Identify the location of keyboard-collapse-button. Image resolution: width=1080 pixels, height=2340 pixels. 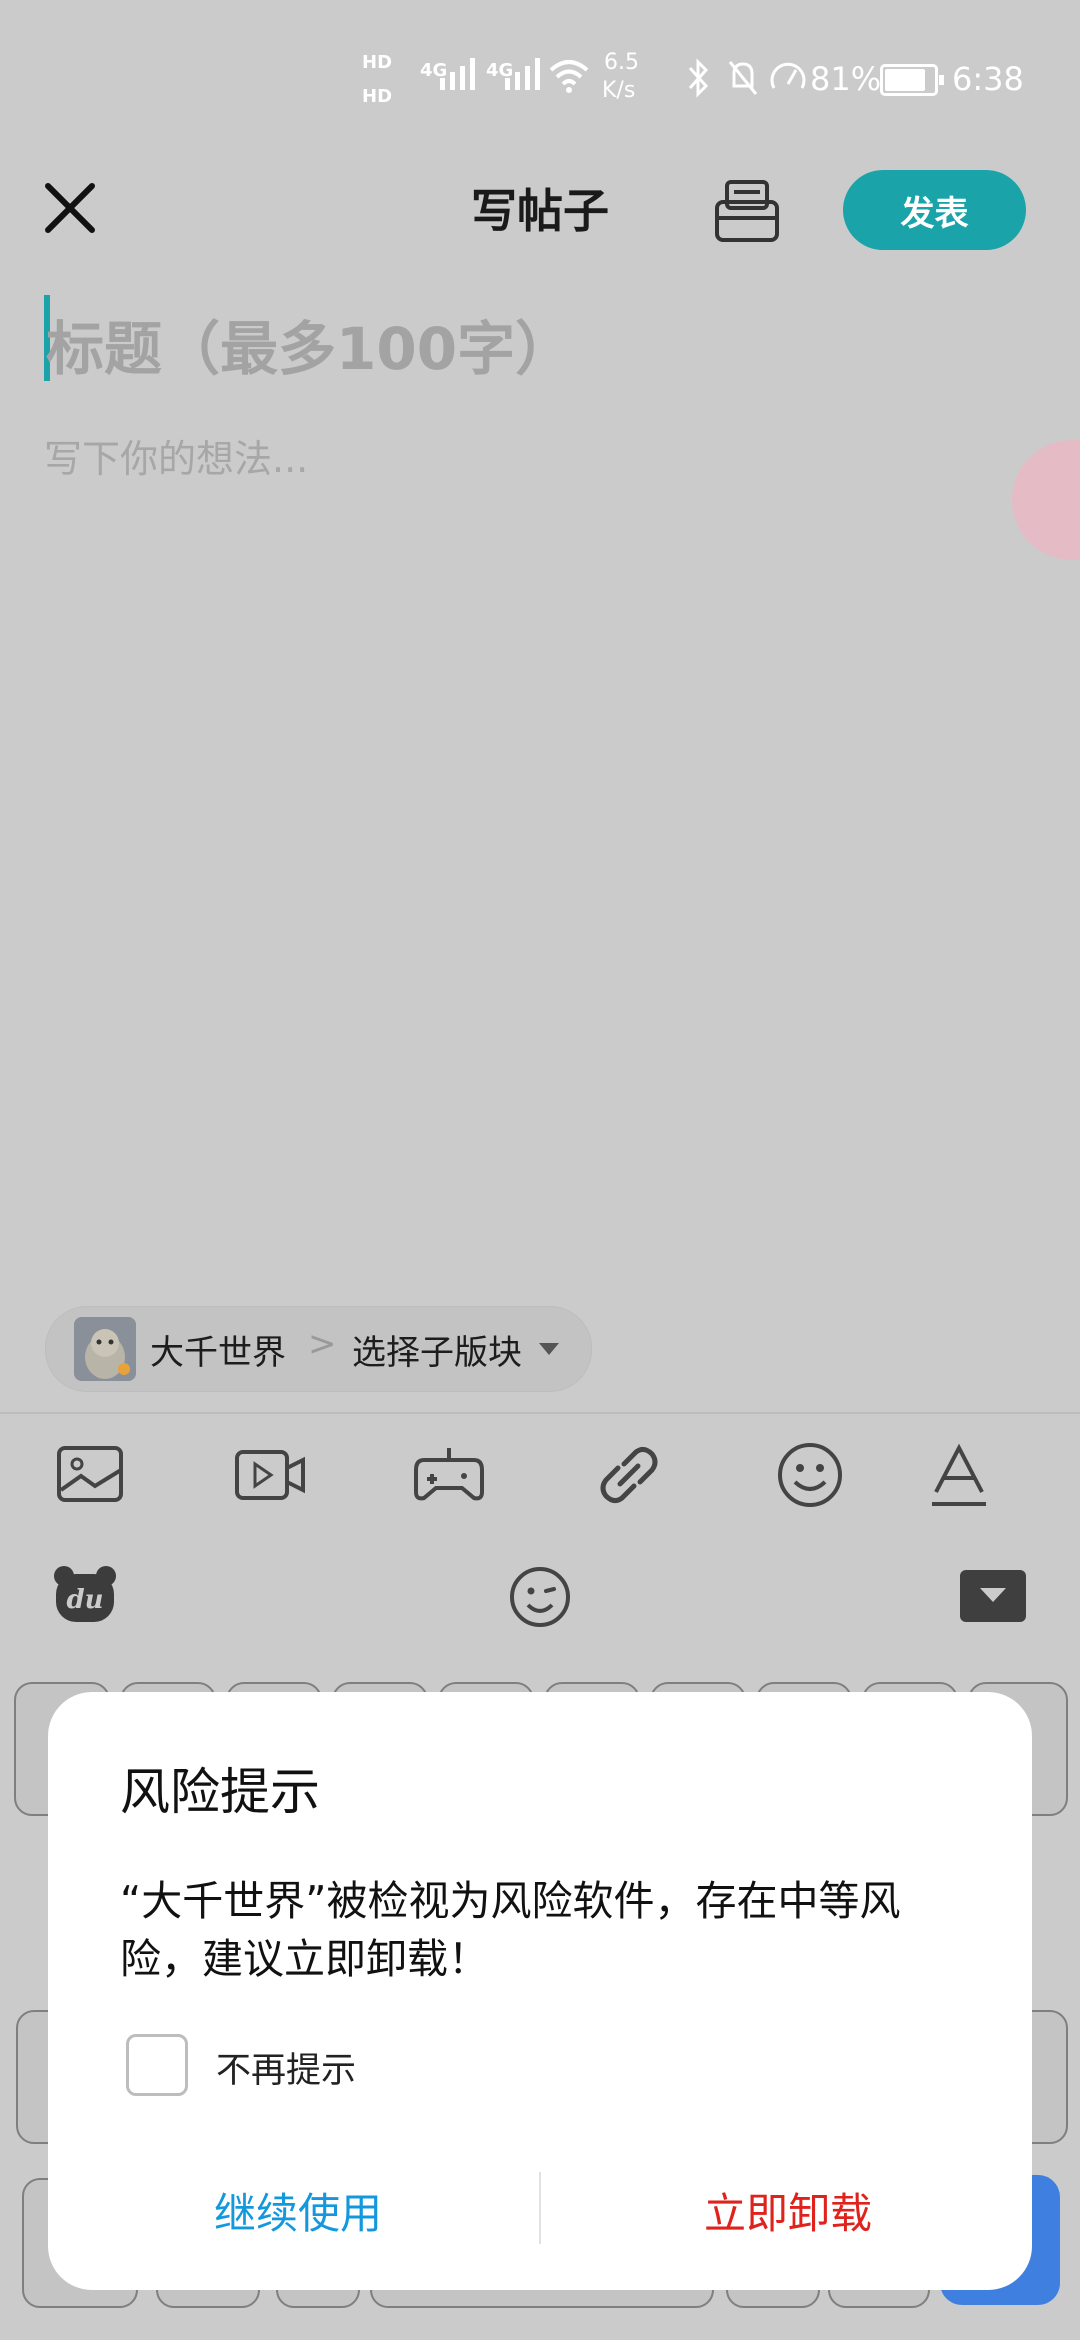
(993, 1596).